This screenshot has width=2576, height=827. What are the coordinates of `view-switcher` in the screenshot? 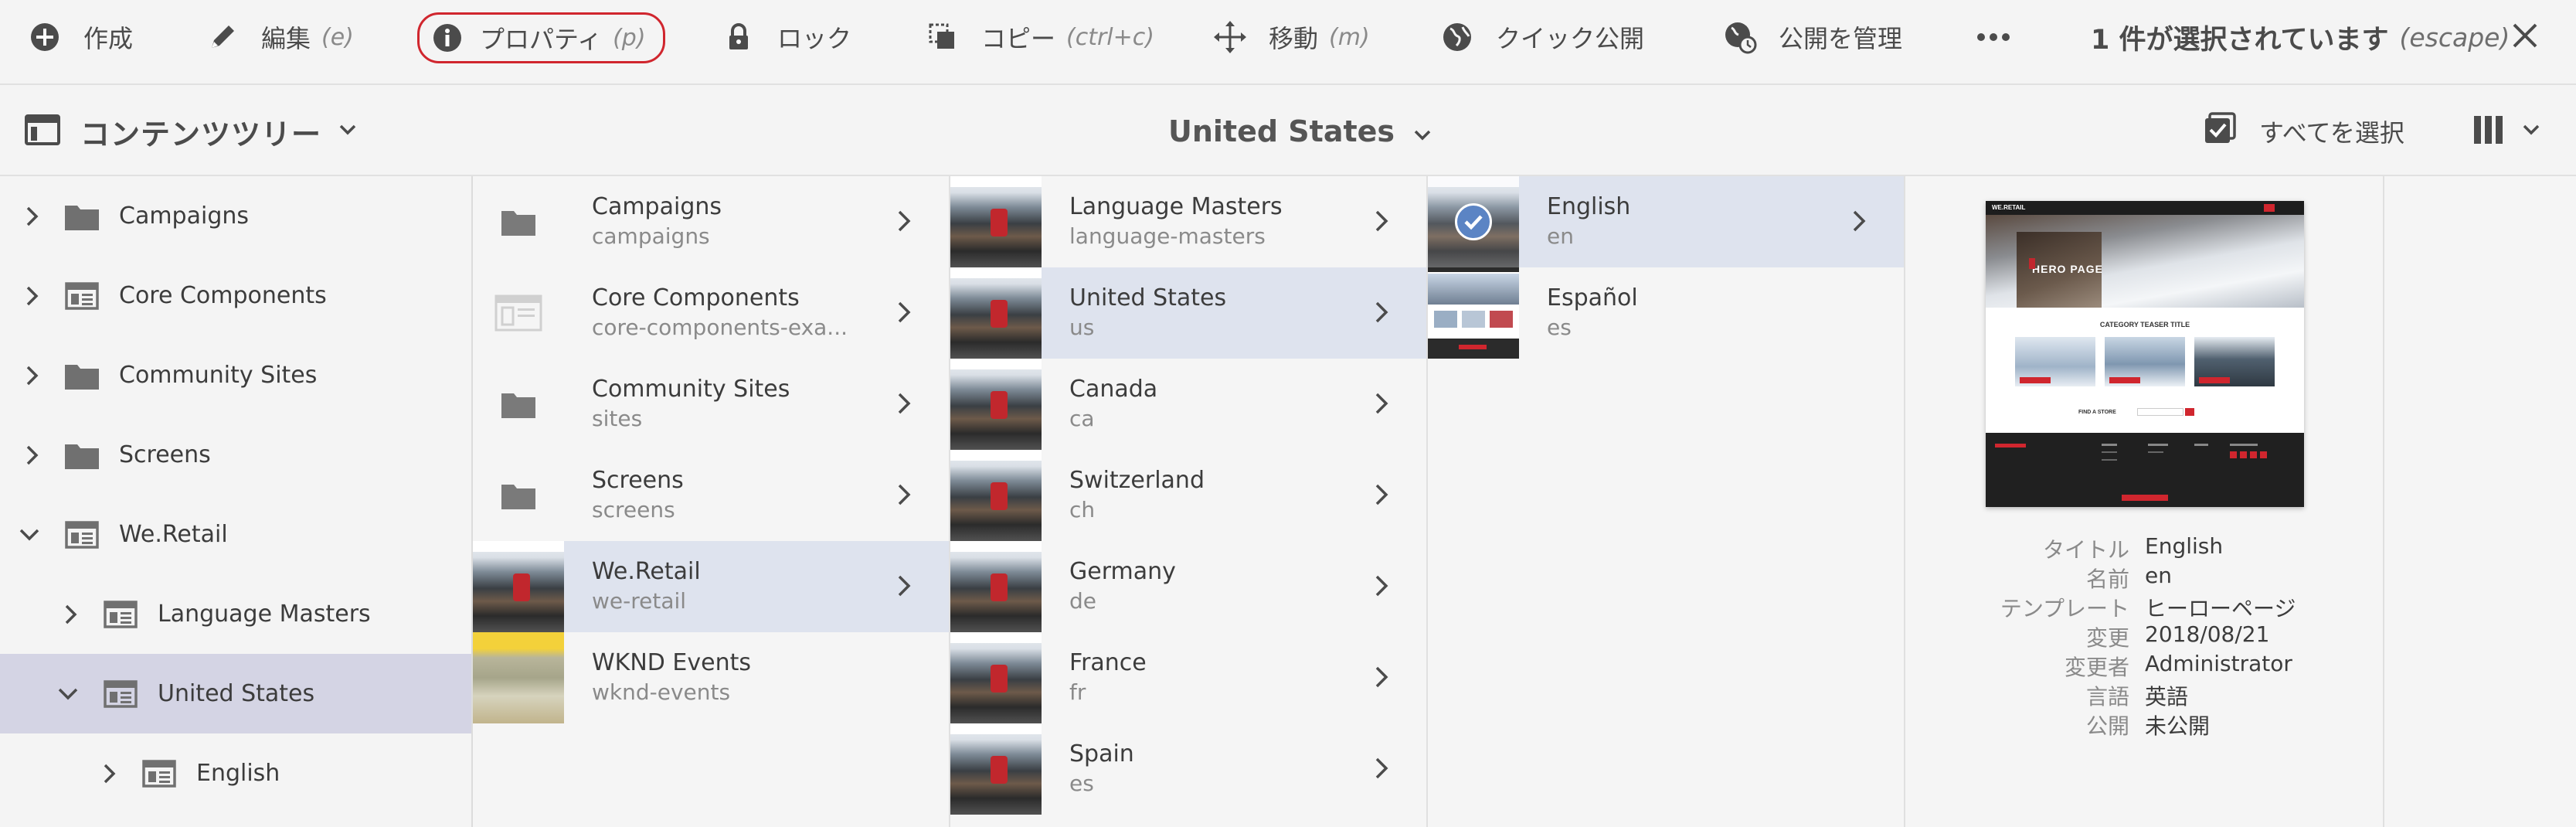 It's located at (2506, 131).